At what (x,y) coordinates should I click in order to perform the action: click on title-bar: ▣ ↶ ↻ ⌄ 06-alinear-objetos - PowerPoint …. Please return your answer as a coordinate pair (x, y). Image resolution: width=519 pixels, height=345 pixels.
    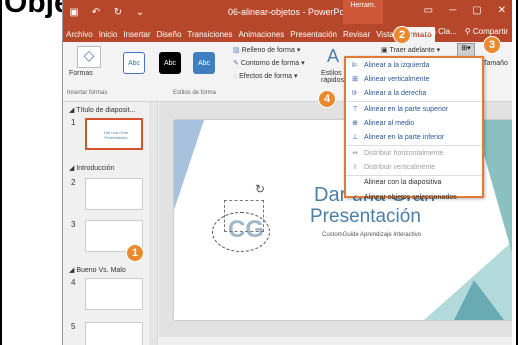
    Looking at the image, I should click on (287, 12).